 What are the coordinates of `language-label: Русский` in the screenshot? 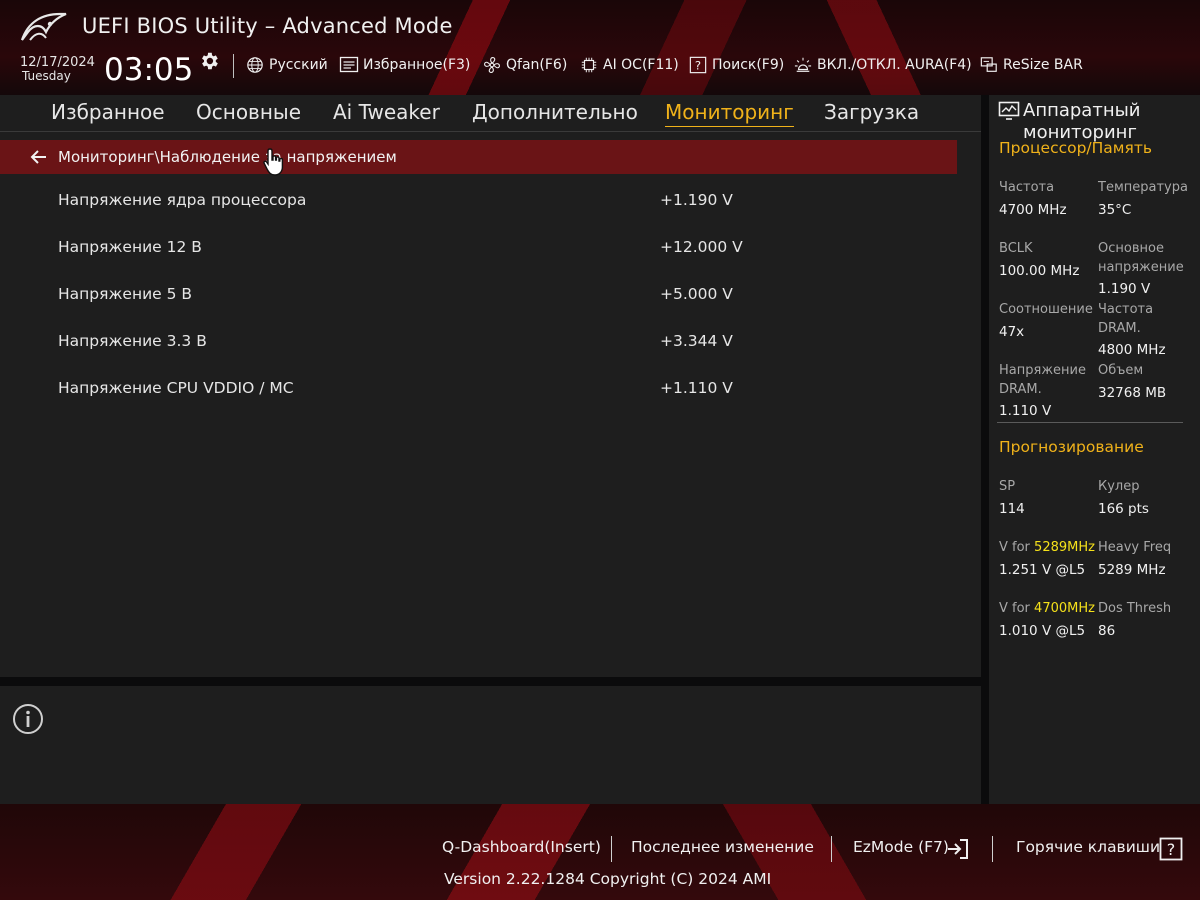 It's located at (298, 65).